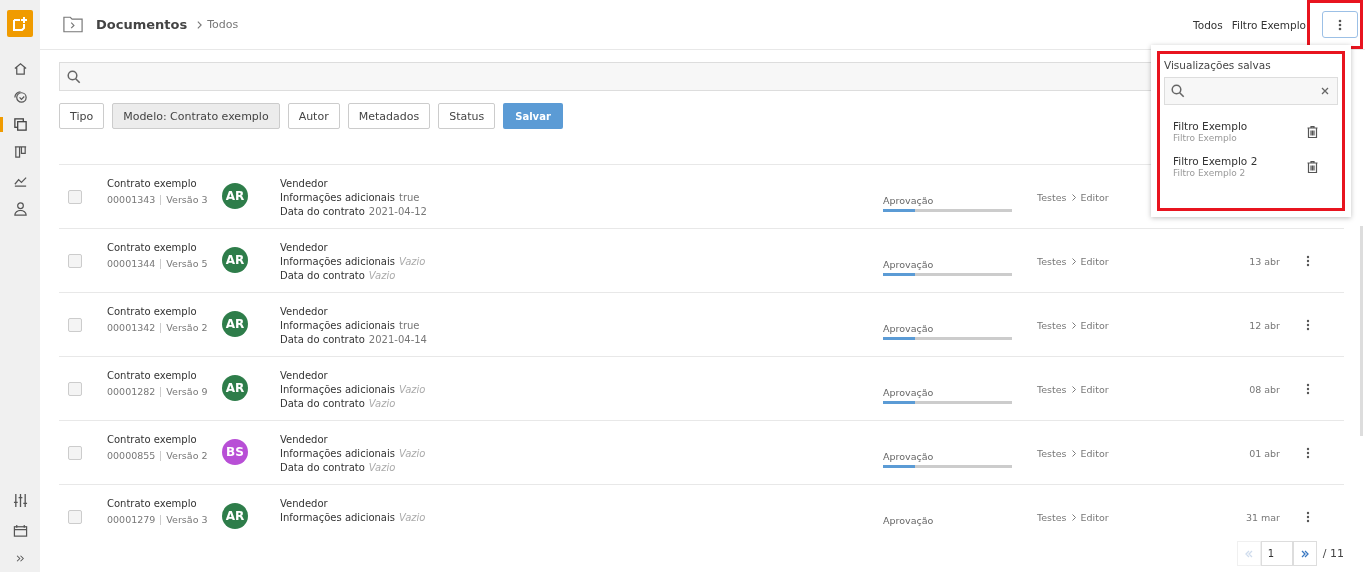 The width and height of the screenshot is (1365, 572). I want to click on page-title: Documentos, so click(142, 24).